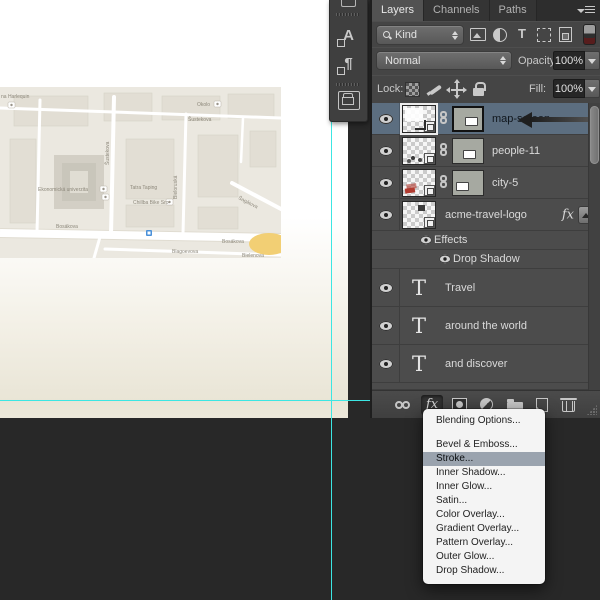 This screenshot has width=600, height=600. Describe the element at coordinates (203, 105) in the screenshot. I see `map-label: Okolo` at that location.